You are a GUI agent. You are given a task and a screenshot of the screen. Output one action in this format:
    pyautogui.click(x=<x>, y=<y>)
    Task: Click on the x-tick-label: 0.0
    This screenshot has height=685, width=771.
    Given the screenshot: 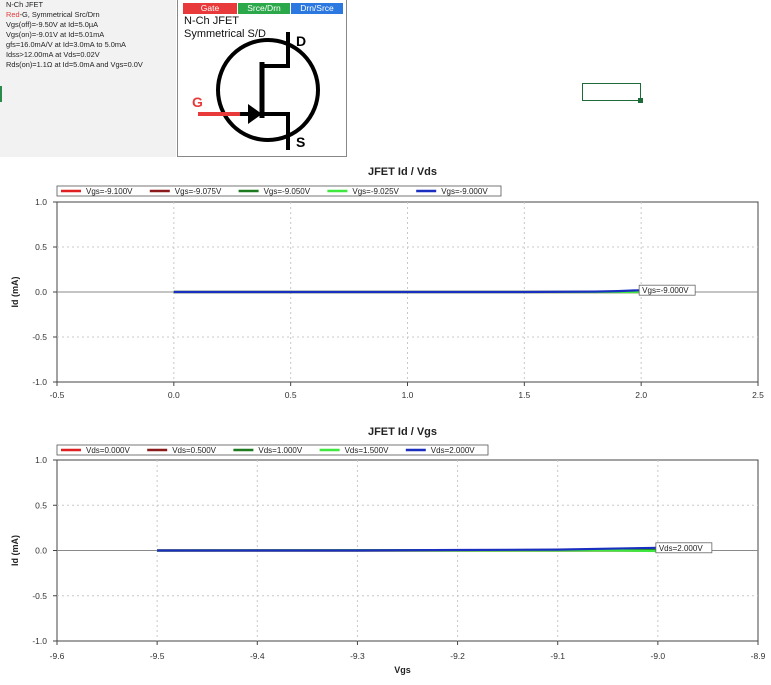 What is the action you would take?
    pyautogui.click(x=174, y=395)
    